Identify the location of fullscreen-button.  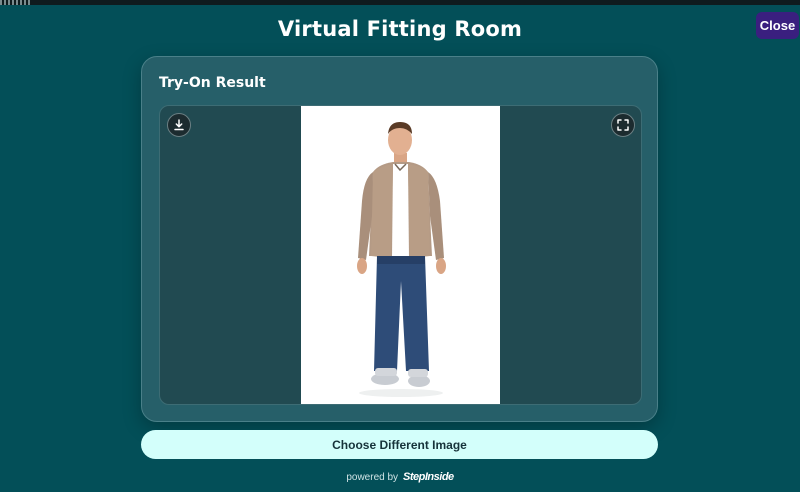
(623, 125).